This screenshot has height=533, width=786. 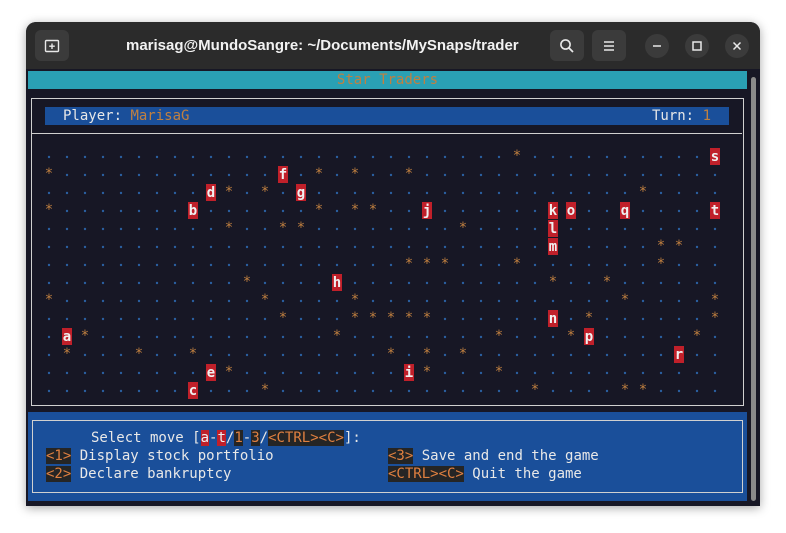 I want to click on company-a: a, so click(x=67, y=336).